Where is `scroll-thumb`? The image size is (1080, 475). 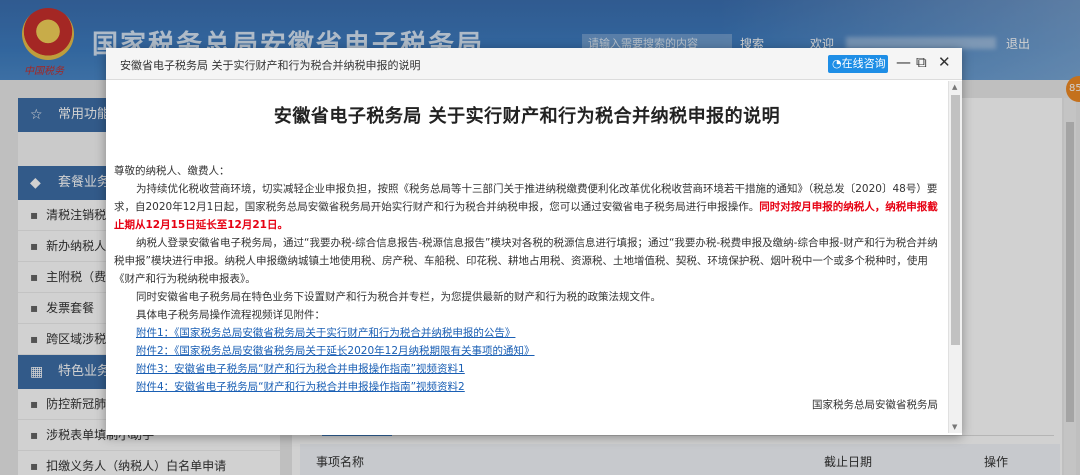 scroll-thumb is located at coordinates (955, 220).